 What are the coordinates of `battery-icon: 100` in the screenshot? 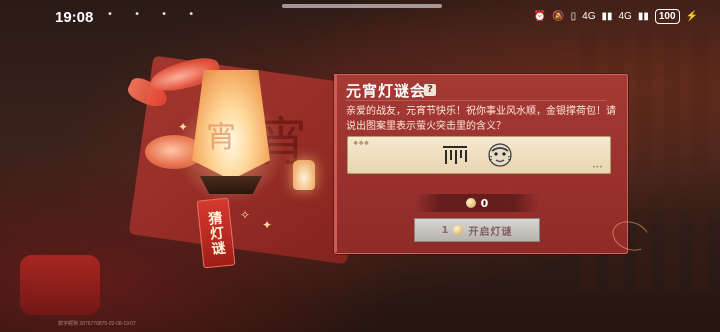 It's located at (667, 16).